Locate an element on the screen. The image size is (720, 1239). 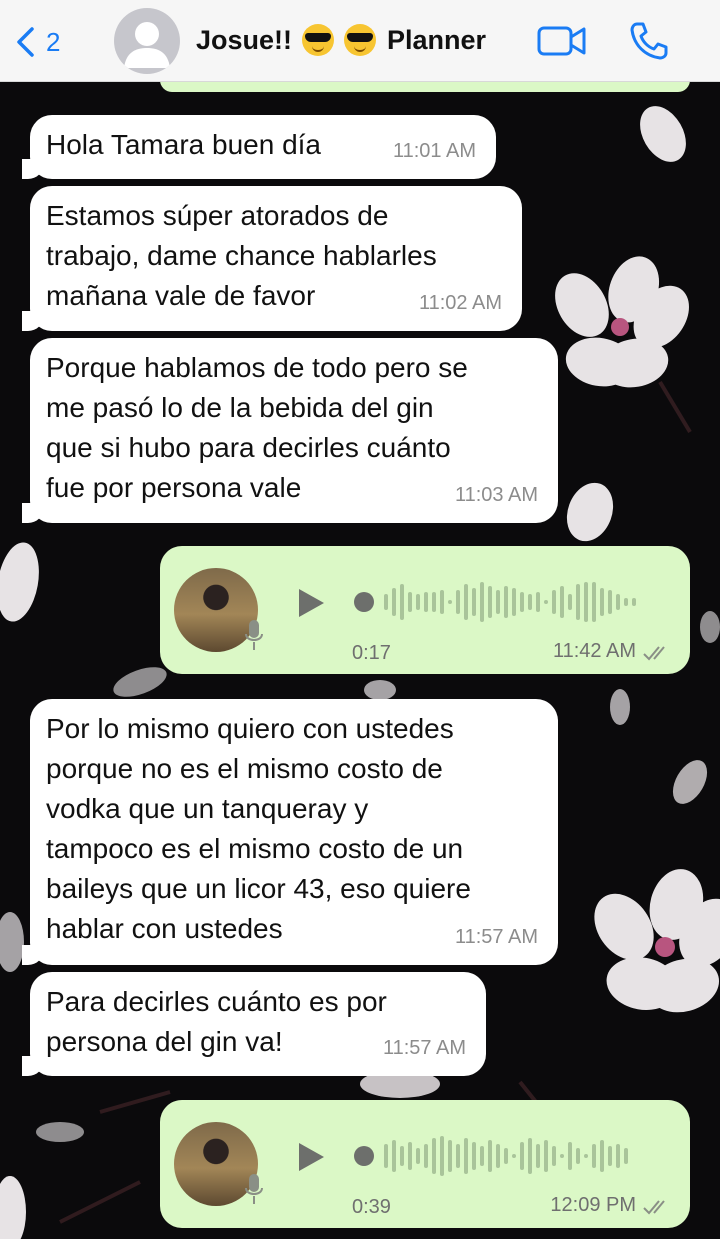
chat-header: 2 Josue!! Planner is located at coordinates (360, 41).